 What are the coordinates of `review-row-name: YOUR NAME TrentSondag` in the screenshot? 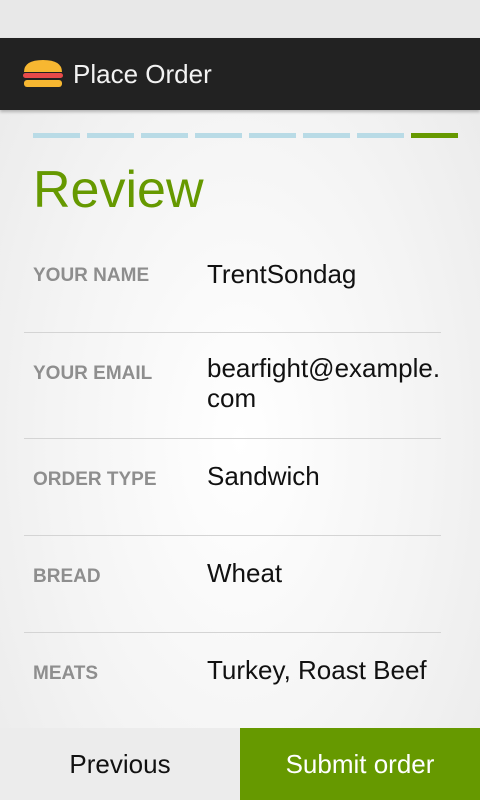 It's located at (232, 284).